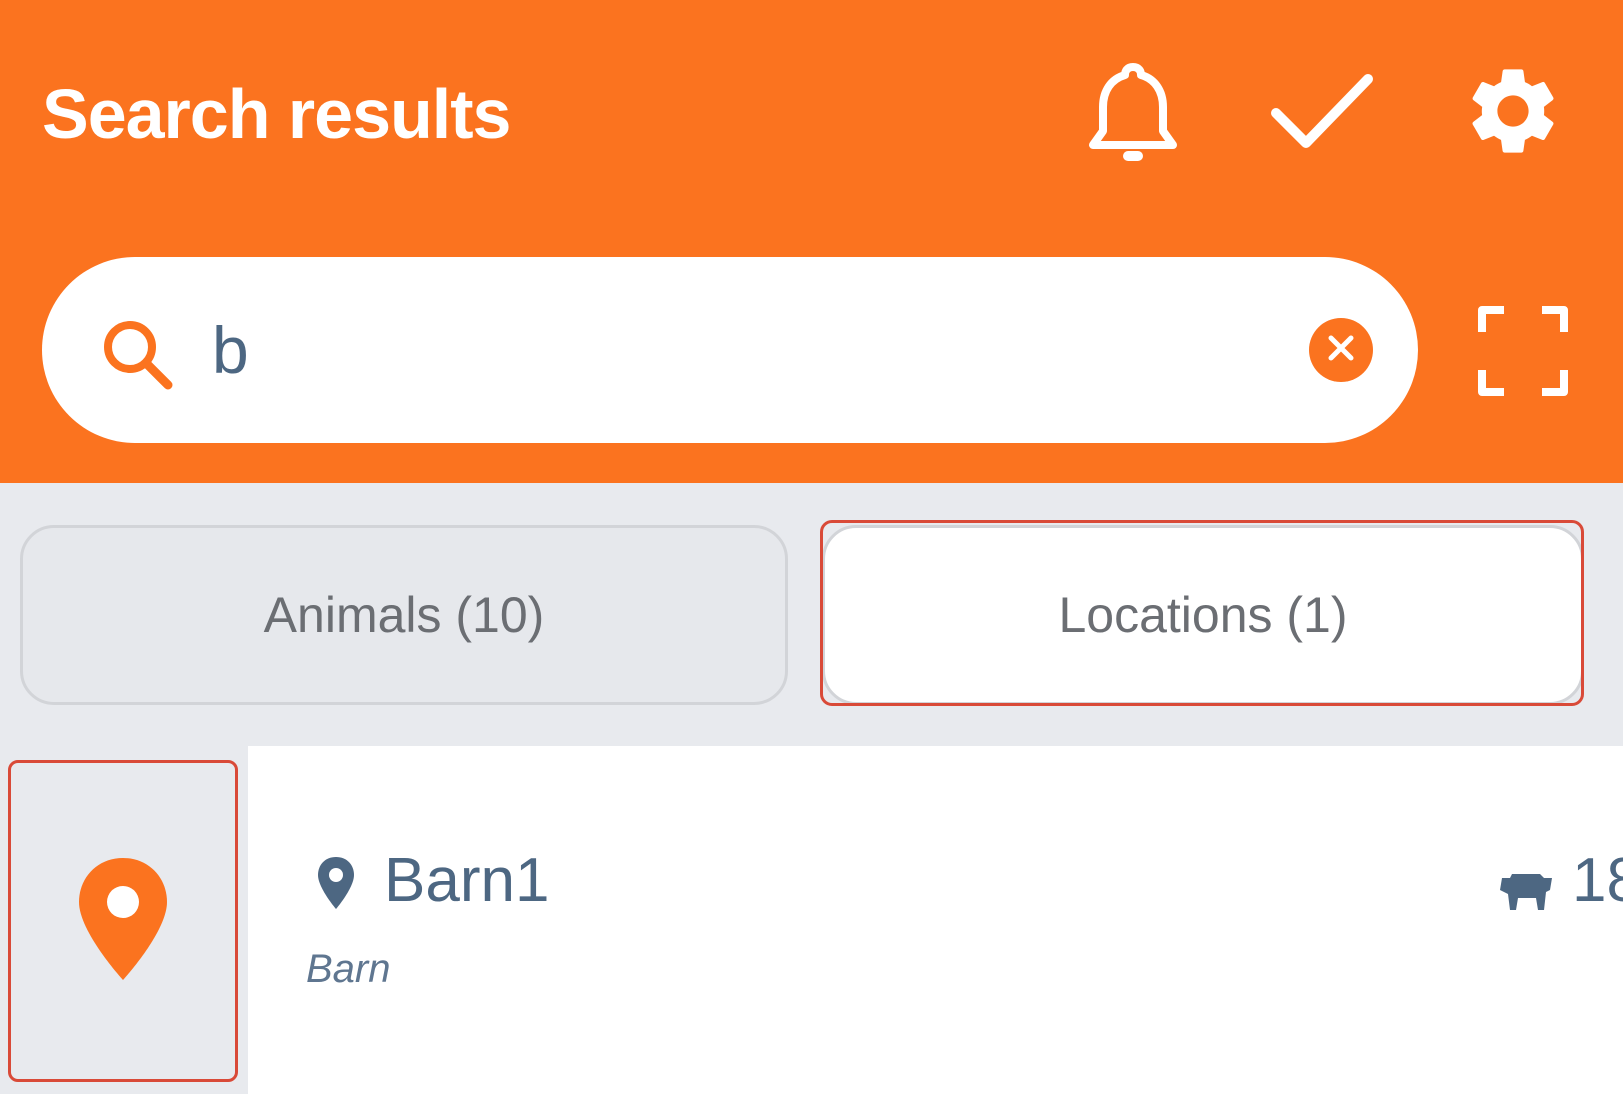 This screenshot has width=1623, height=1094. I want to click on gear-icon, so click(1513, 111).